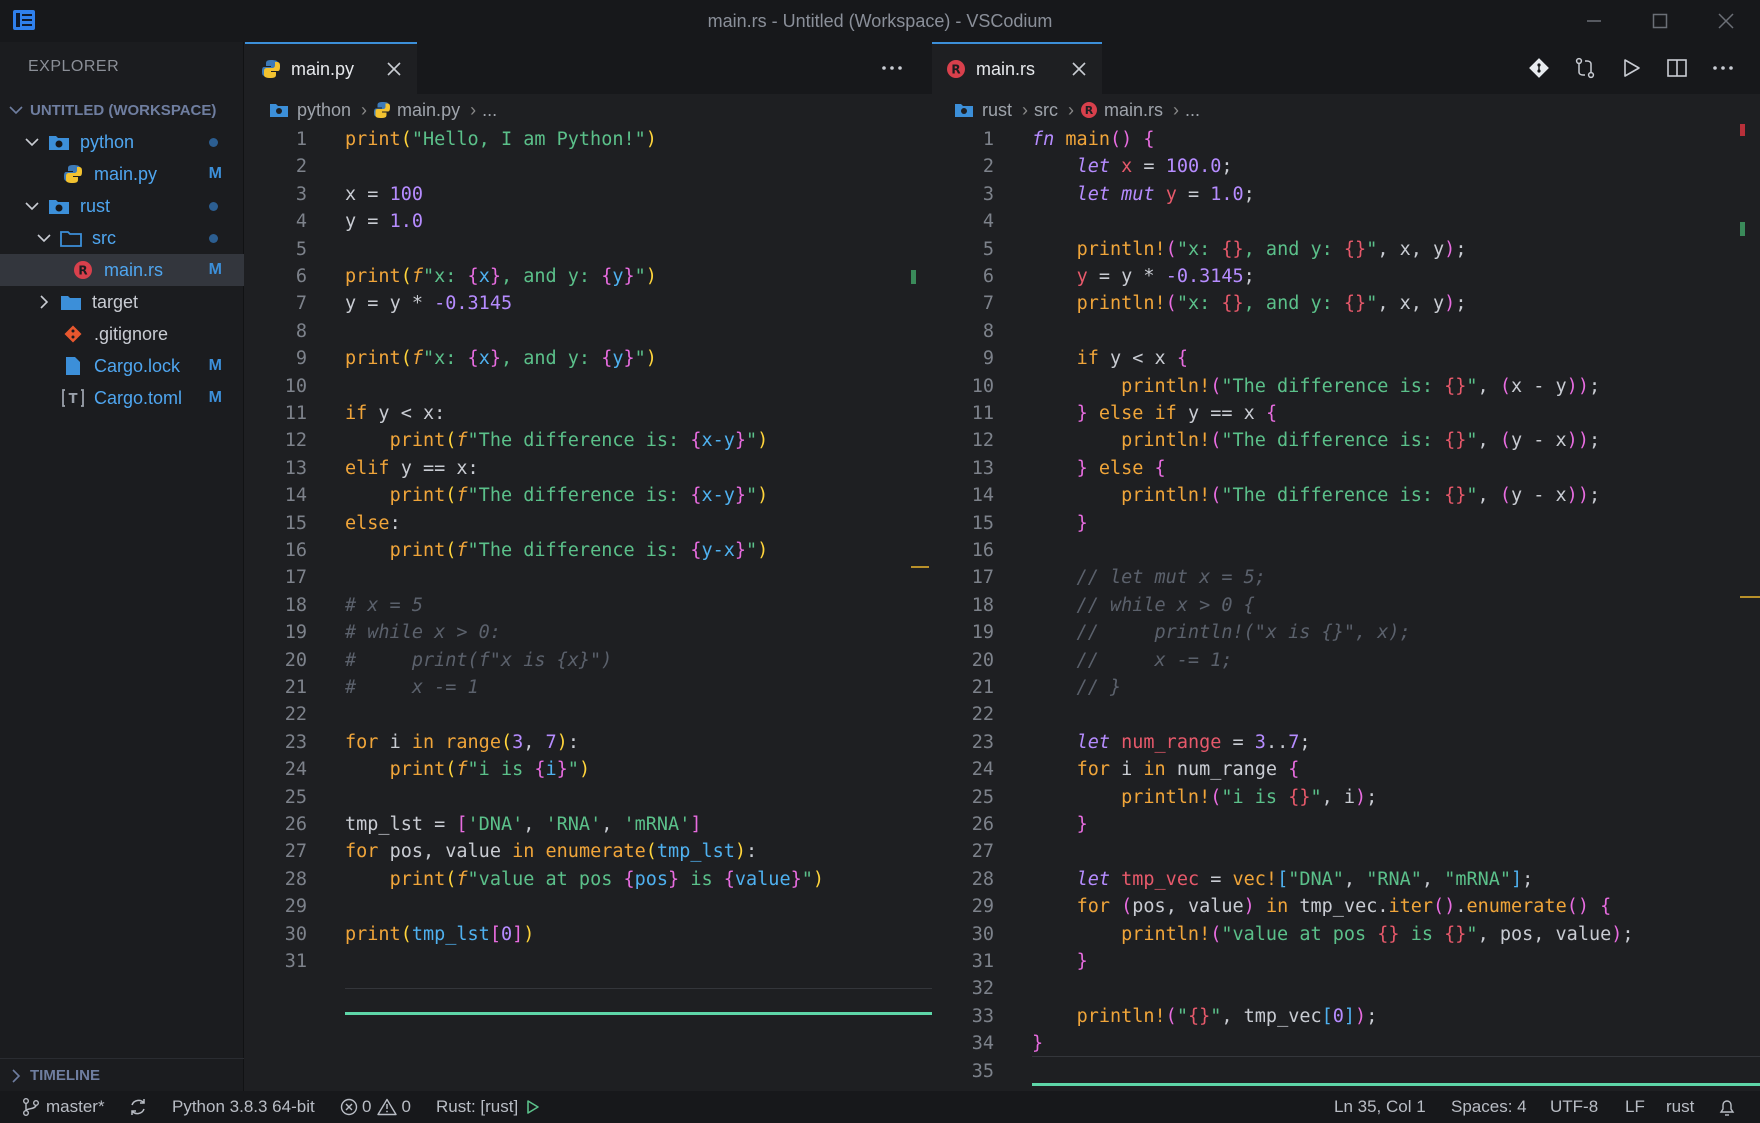 This screenshot has width=1760, height=1123. I want to click on code-line: 29, so click(611, 906).